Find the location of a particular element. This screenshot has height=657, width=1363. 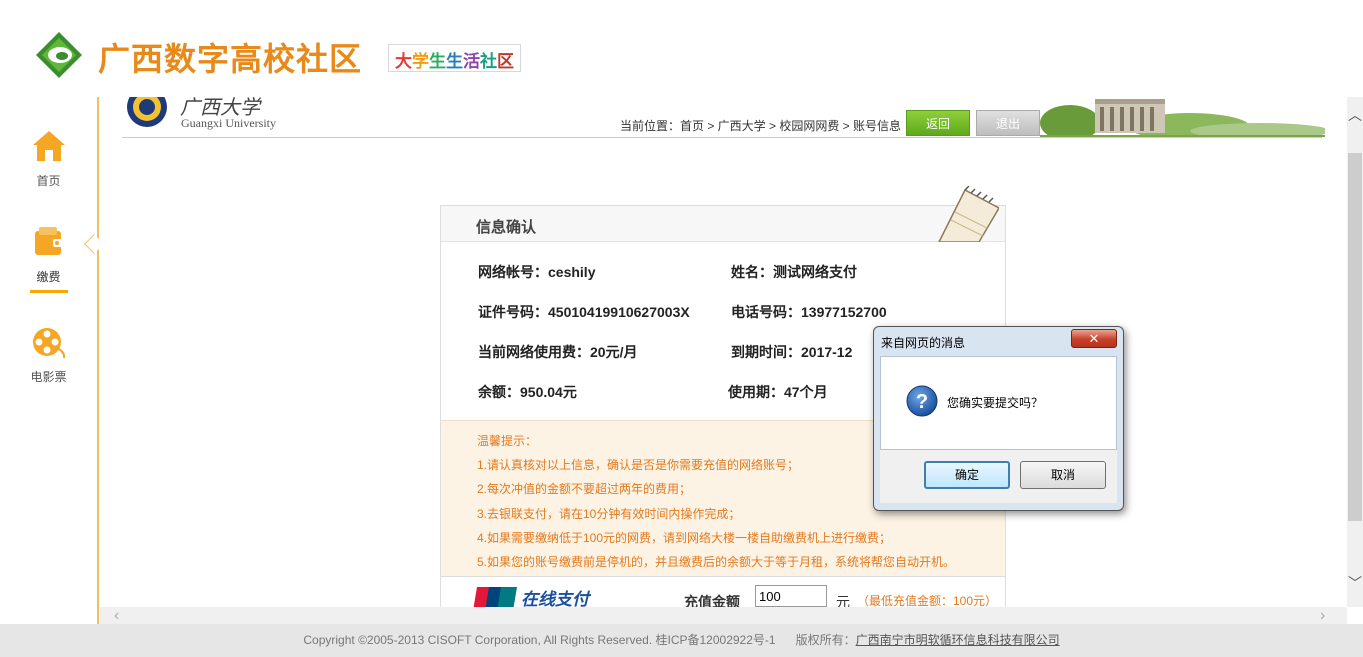

campus-building-image is located at coordinates (1182, 117).